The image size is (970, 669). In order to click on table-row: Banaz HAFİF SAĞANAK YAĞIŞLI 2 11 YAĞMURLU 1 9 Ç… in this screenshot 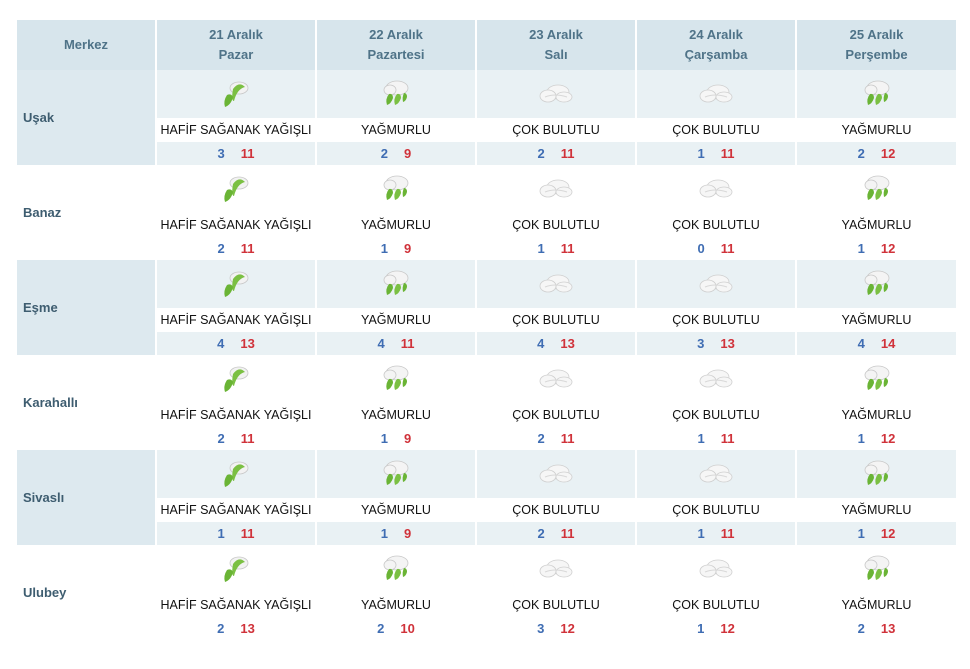, I will do `click(486, 212)`.